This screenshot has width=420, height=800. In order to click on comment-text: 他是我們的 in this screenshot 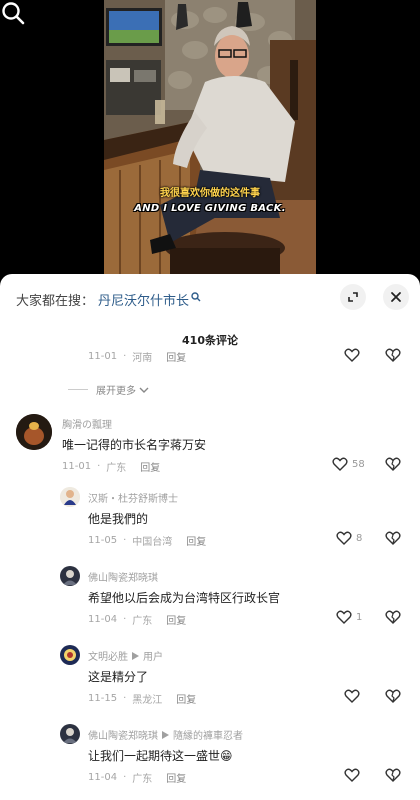, I will do `click(118, 519)`.